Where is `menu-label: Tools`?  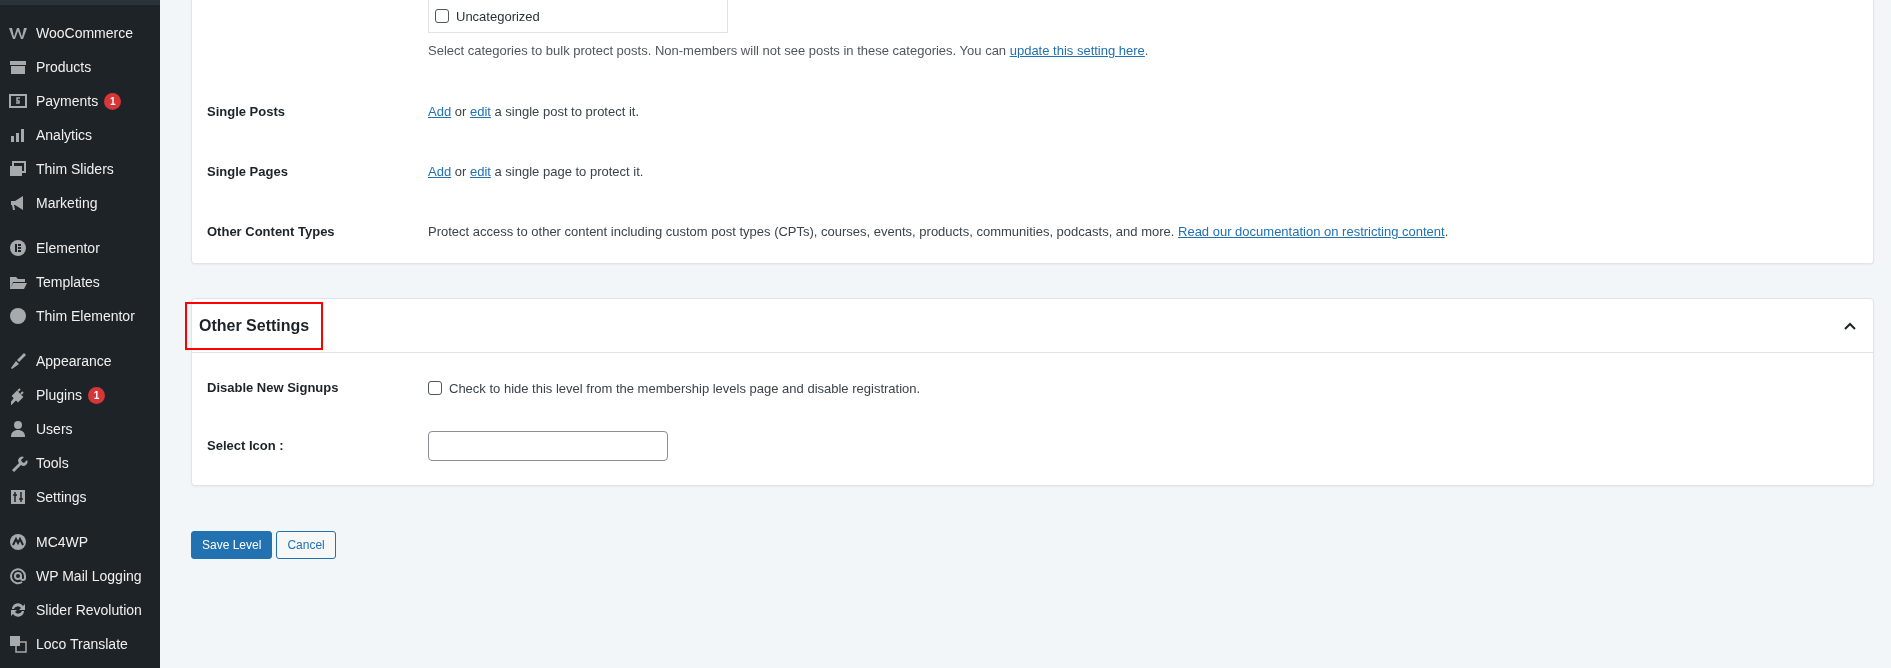
menu-label: Tools is located at coordinates (52, 463).